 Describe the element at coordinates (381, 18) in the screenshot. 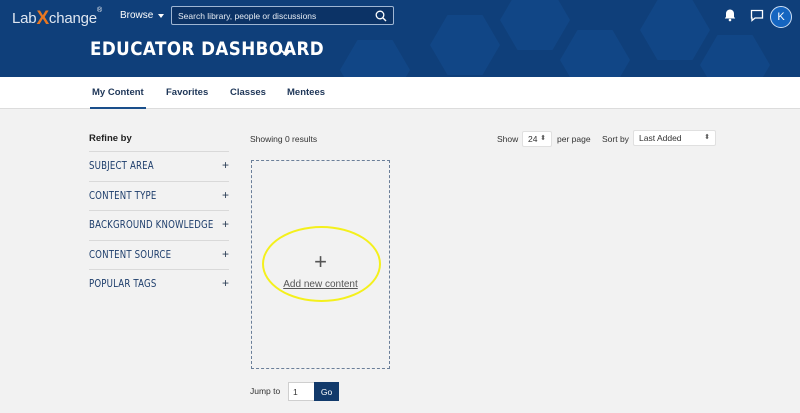

I see `search-icon` at that location.